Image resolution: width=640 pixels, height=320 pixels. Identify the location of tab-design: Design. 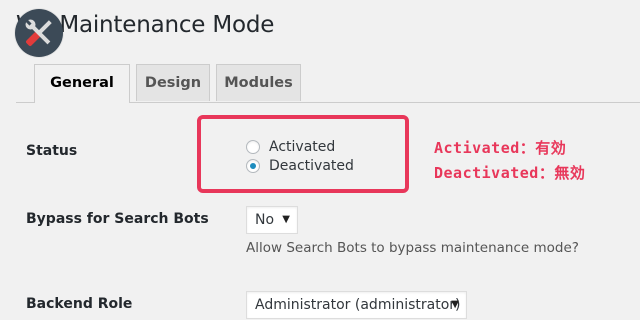
(173, 82).